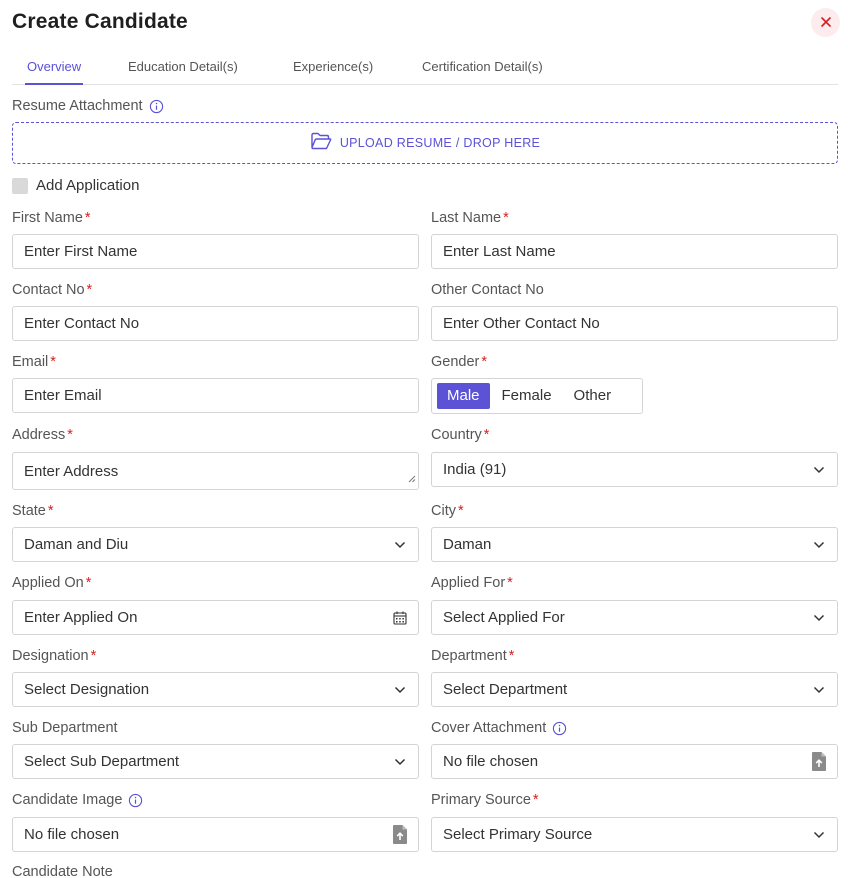 The width and height of the screenshot is (848, 878). Describe the element at coordinates (52, 290) in the screenshot. I see `contact-no-label: Contact No *` at that location.